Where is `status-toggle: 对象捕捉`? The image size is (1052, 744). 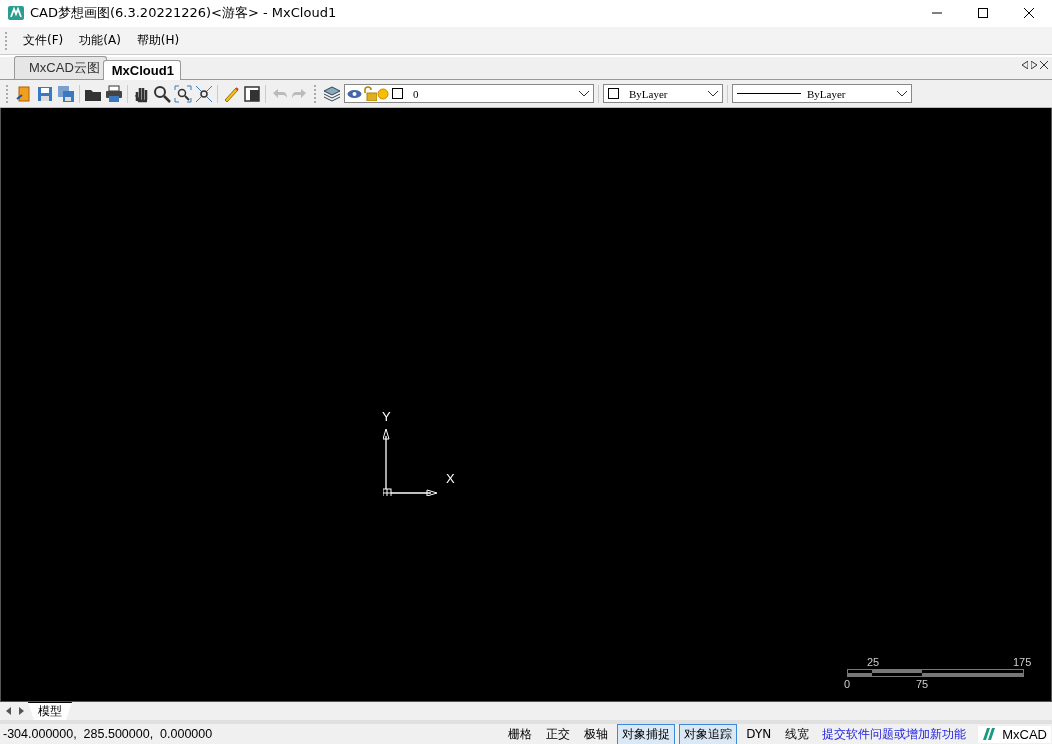
status-toggle: 对象捕捉 is located at coordinates (646, 733).